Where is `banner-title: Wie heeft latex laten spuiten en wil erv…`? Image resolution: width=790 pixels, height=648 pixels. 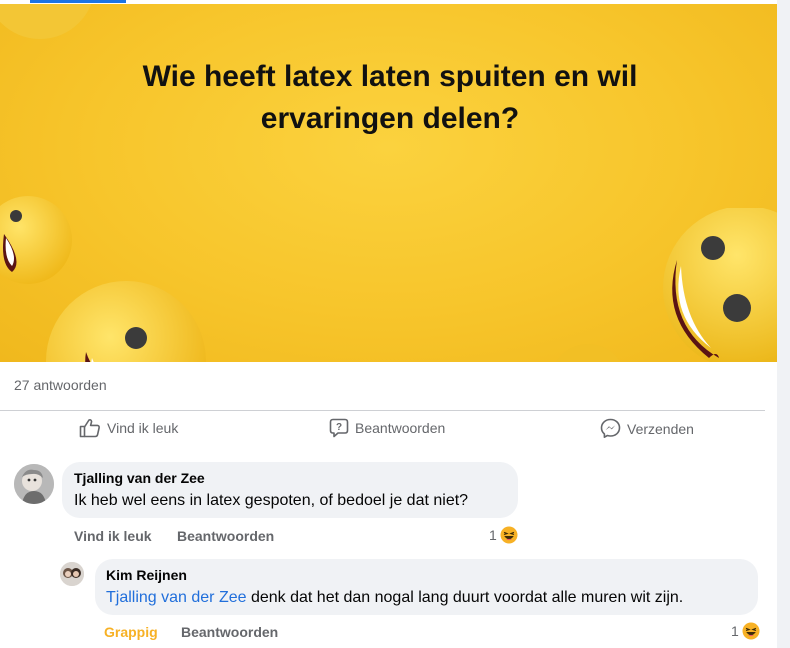
banner-title: Wie heeft latex laten spuiten en wil erv… is located at coordinates (390, 98).